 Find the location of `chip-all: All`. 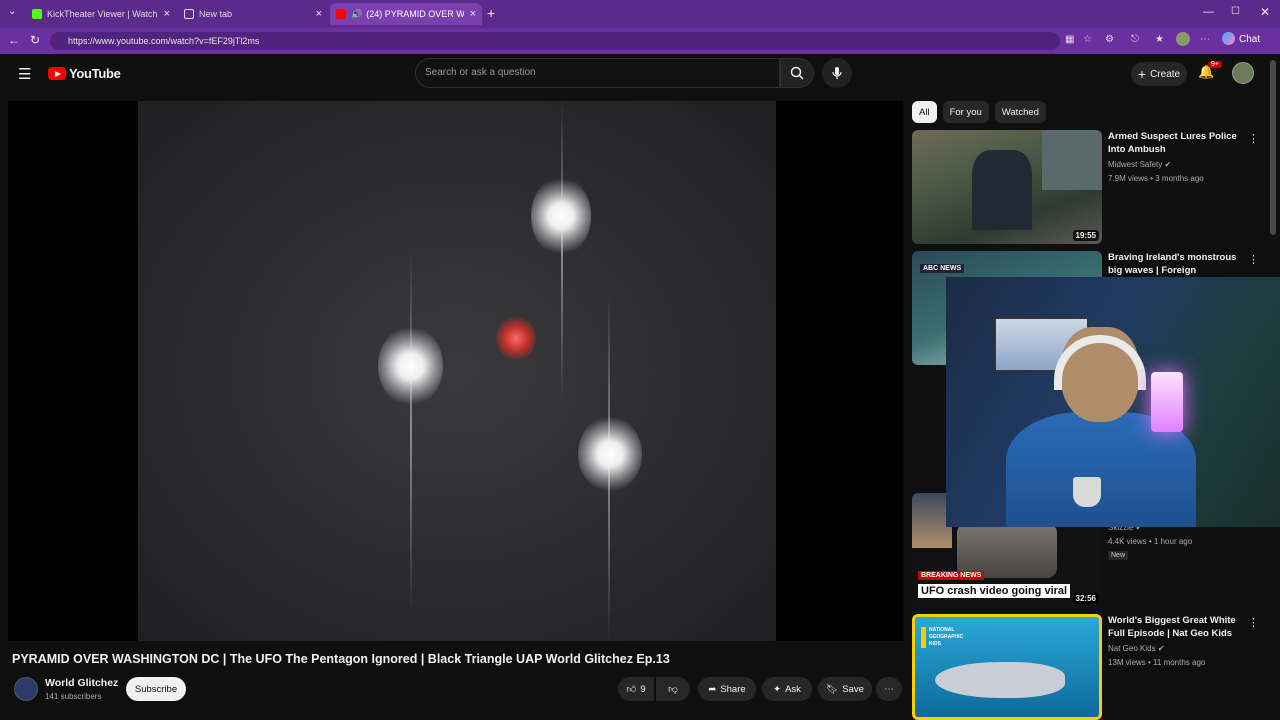

chip-all: All is located at coordinates (924, 112).